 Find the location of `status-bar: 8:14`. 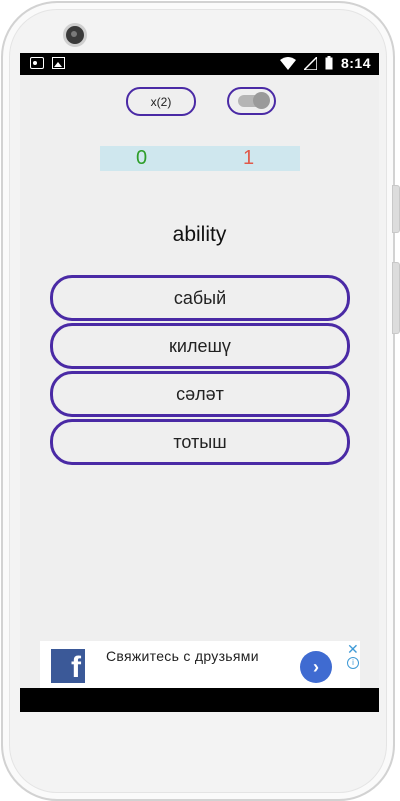

status-bar: 8:14 is located at coordinates (199, 64).